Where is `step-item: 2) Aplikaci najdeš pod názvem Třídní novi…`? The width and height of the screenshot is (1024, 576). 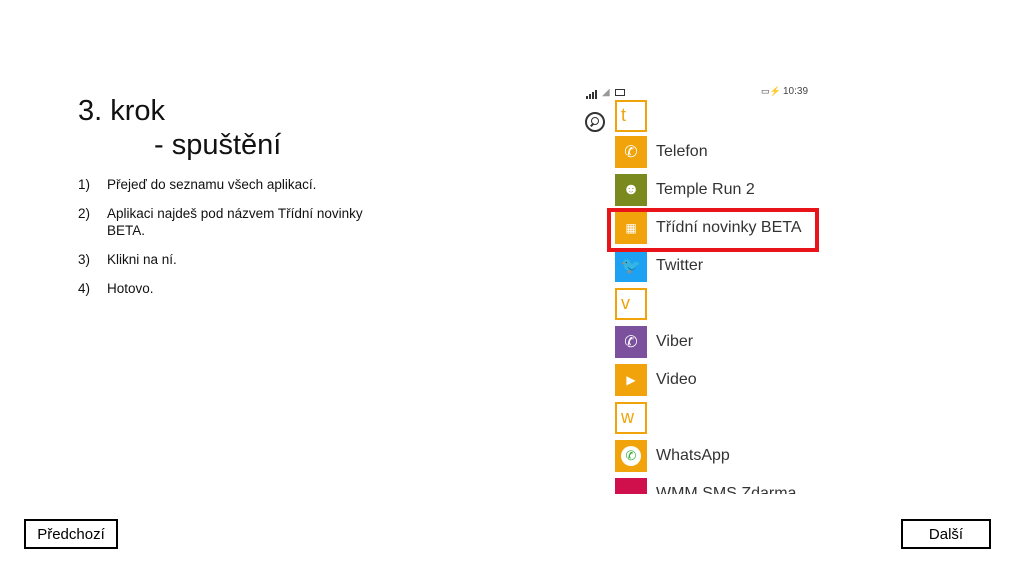
step-item: 2) Aplikaci najdeš pod názvem Třídní novi… is located at coordinates (228, 222).